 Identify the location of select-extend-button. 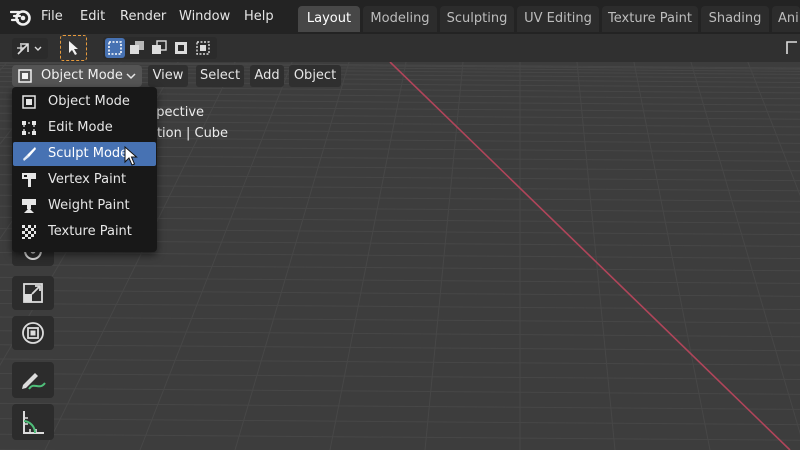
(137, 48).